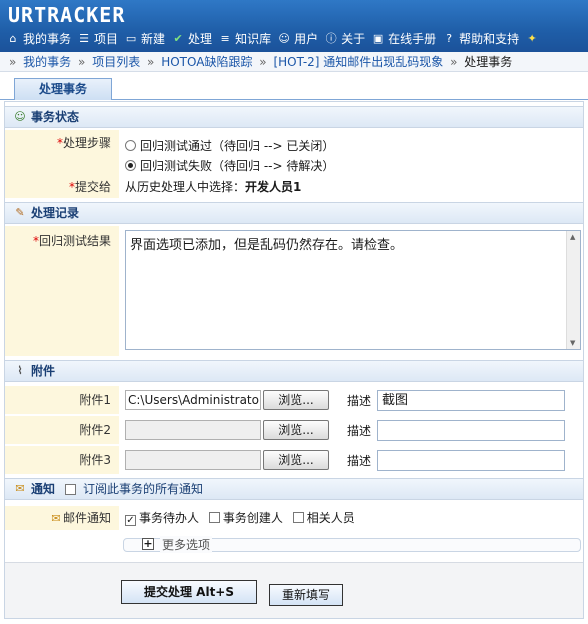 This screenshot has height=624, width=588. Describe the element at coordinates (284, 38) in the screenshot. I see `users-icon: ☺` at that location.